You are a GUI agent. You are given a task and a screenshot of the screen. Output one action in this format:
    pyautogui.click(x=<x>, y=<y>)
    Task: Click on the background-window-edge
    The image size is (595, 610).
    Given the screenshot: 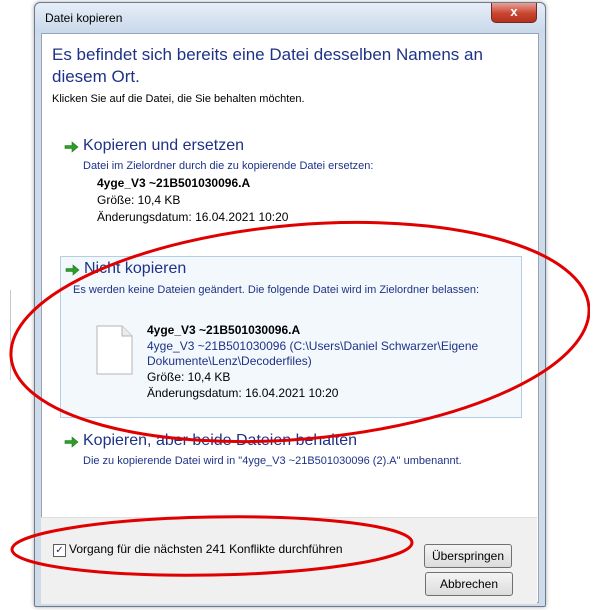 What is the action you would take?
    pyautogui.click(x=5, y=335)
    